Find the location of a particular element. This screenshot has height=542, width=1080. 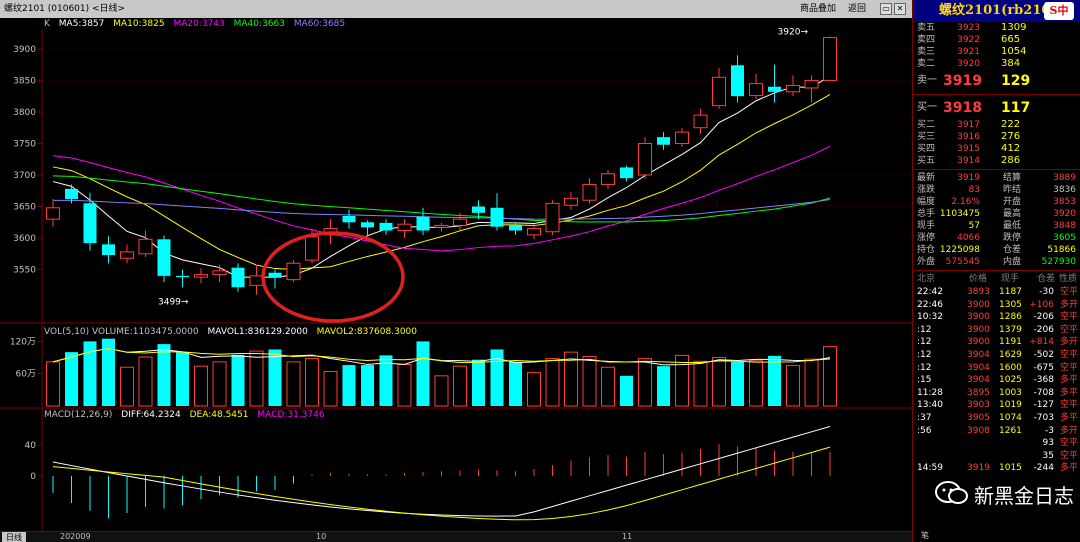

tick-time: 22:46 is located at coordinates (930, 304).